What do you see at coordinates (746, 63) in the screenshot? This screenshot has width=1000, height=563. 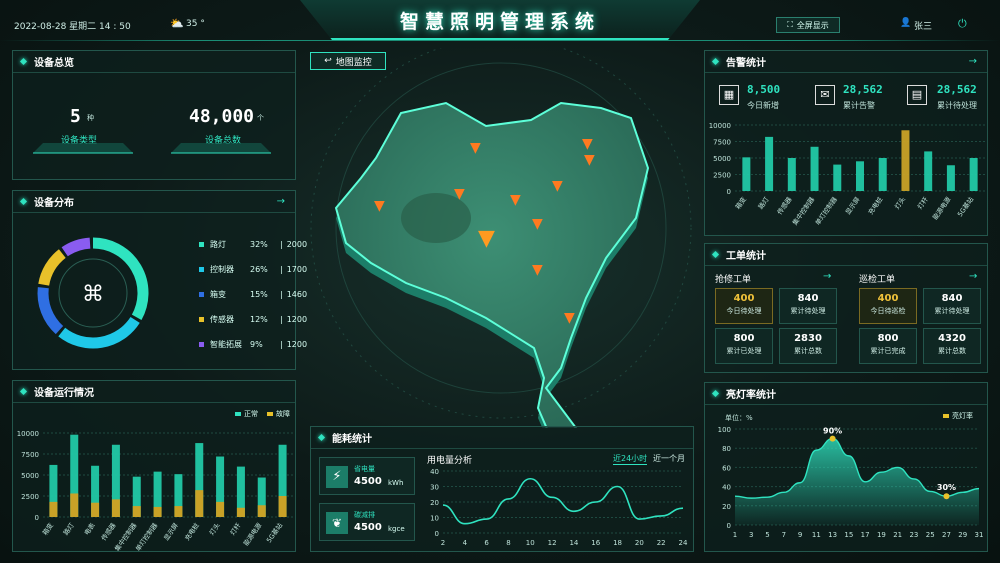 I see `panel-title: 告警统计` at bounding box center [746, 63].